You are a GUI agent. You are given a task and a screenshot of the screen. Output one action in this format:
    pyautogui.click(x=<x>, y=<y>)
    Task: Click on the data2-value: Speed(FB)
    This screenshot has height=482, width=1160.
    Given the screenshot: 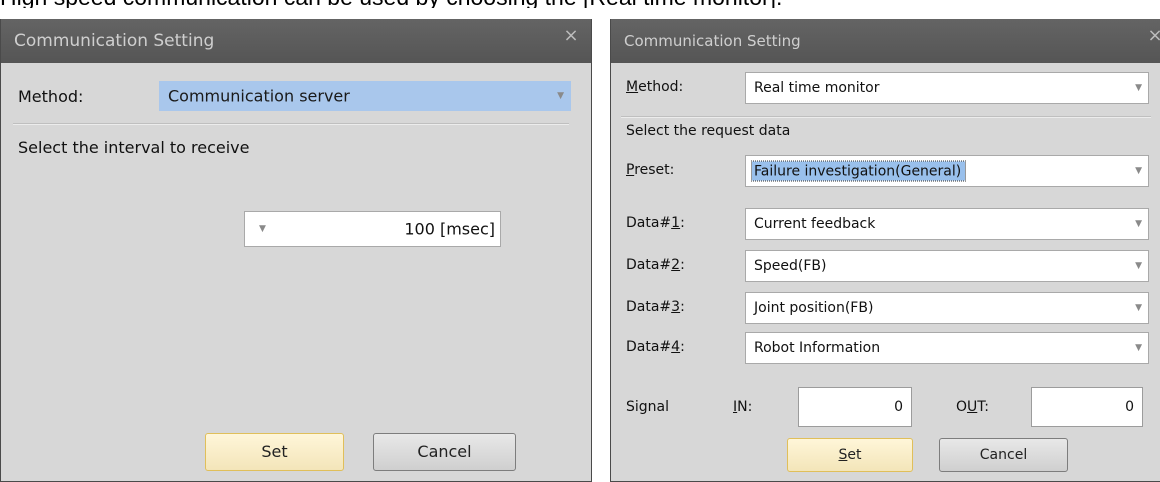 What is the action you would take?
    pyautogui.click(x=790, y=266)
    